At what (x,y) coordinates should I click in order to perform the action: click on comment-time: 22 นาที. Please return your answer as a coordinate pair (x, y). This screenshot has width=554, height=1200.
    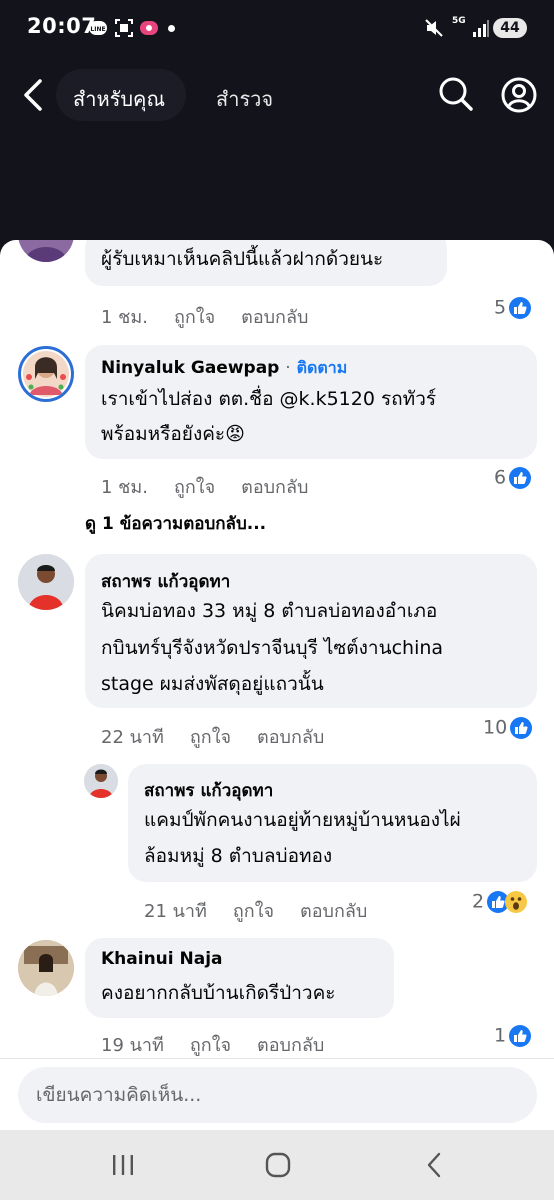
    Looking at the image, I should click on (132, 737).